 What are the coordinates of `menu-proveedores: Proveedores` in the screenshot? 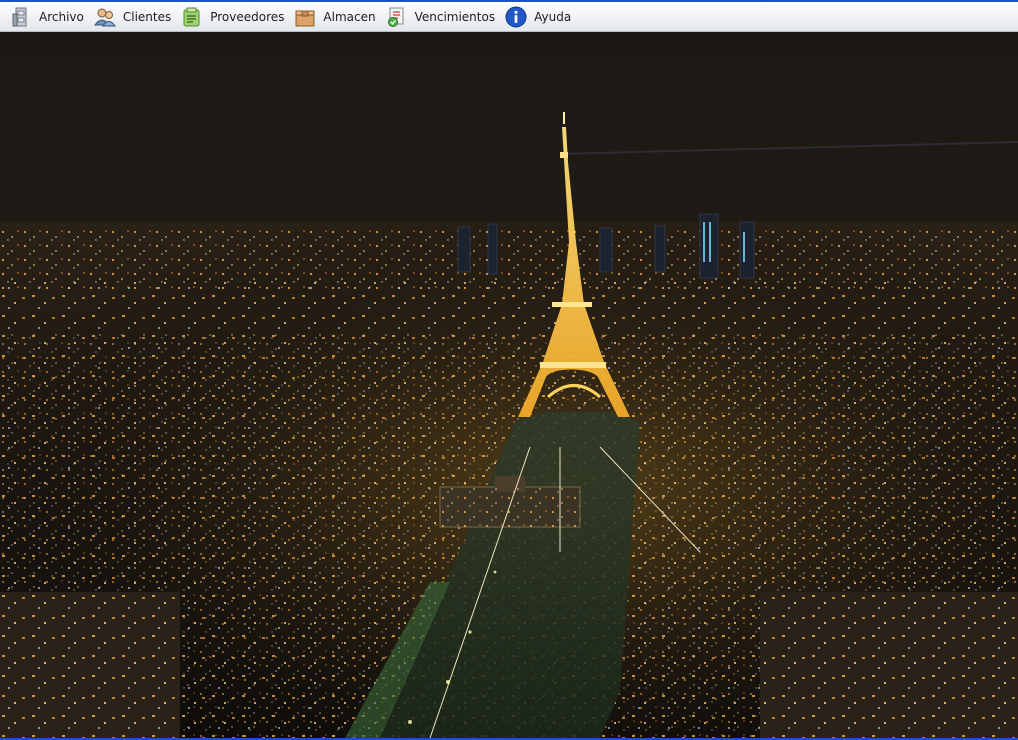 It's located at (232, 17).